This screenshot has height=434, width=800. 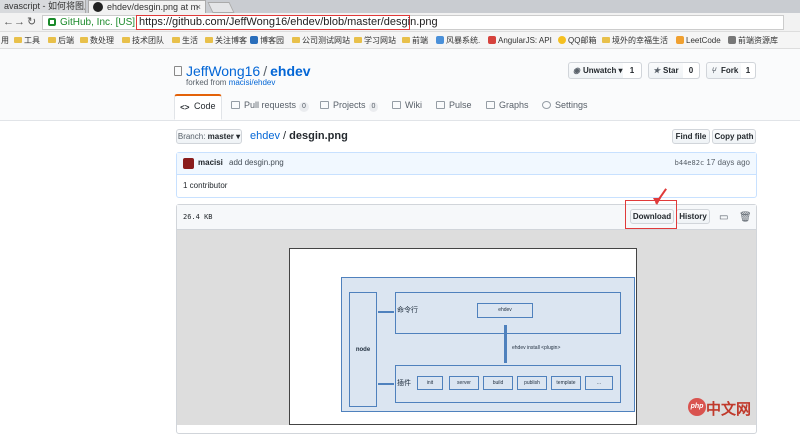 What do you see at coordinates (520, 40) in the screenshot?
I see `bookmark-item: AngularJS: API` at bounding box center [520, 40].